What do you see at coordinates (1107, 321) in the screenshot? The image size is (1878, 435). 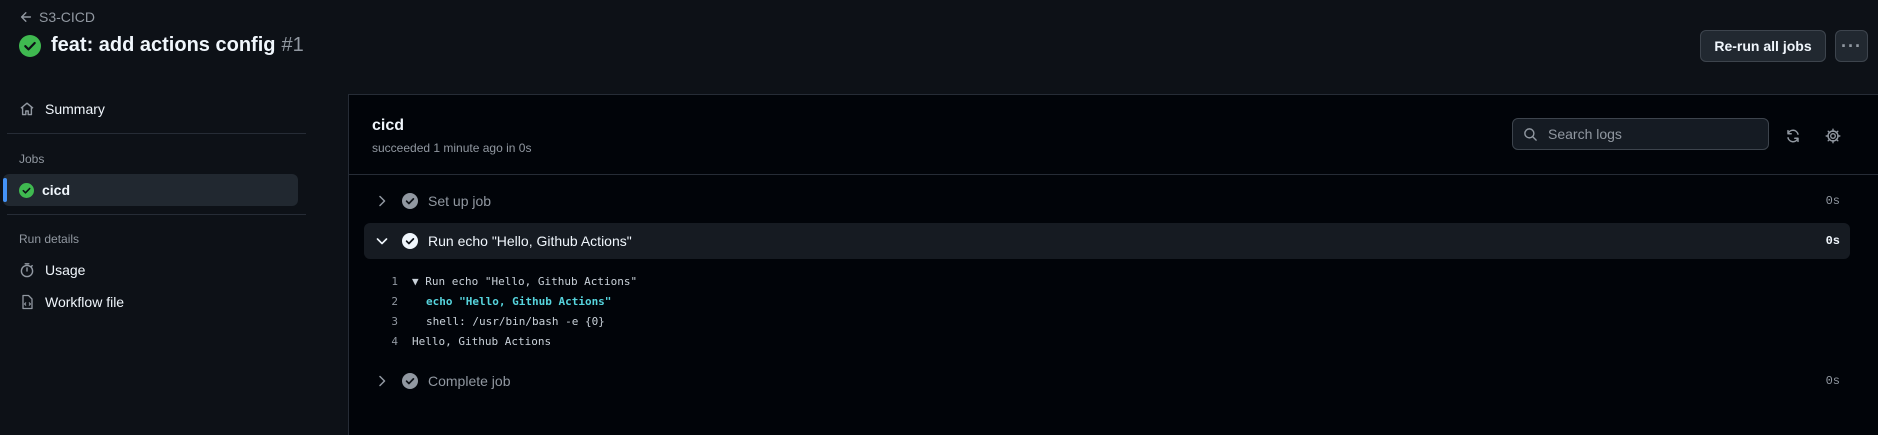 I see `log-line: 3 shell: /usr/bin/bash -e {0}` at bounding box center [1107, 321].